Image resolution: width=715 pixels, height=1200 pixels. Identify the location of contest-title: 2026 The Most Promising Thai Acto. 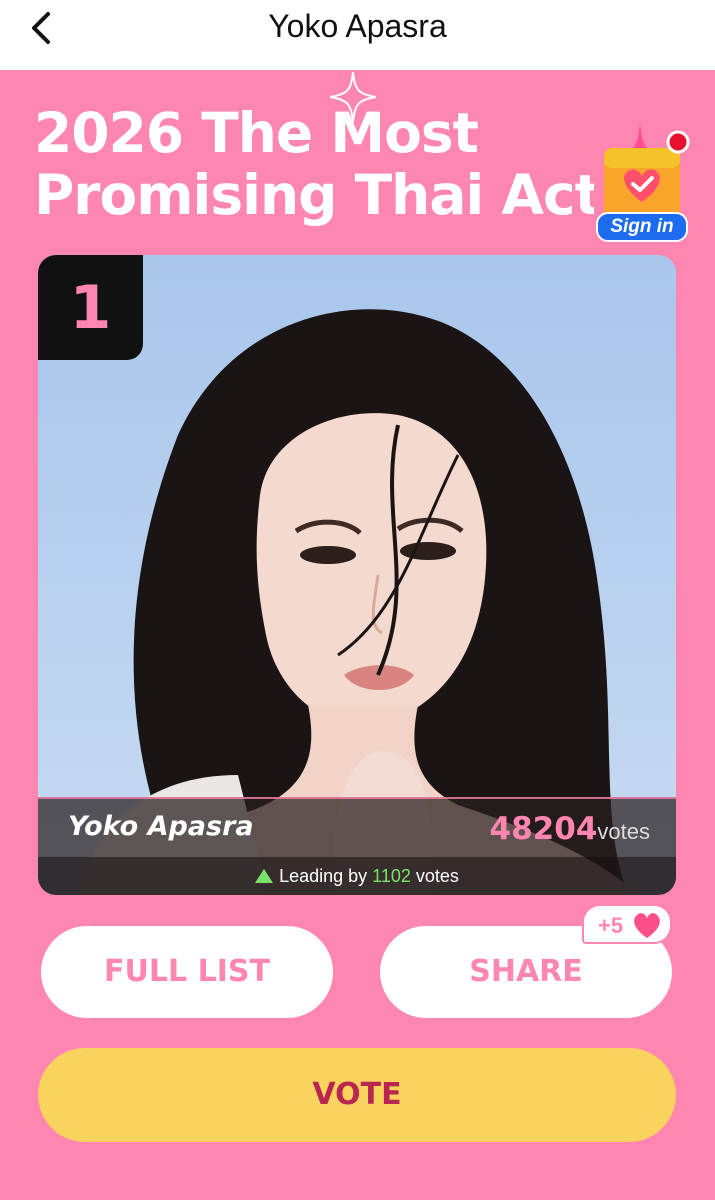
(314, 164).